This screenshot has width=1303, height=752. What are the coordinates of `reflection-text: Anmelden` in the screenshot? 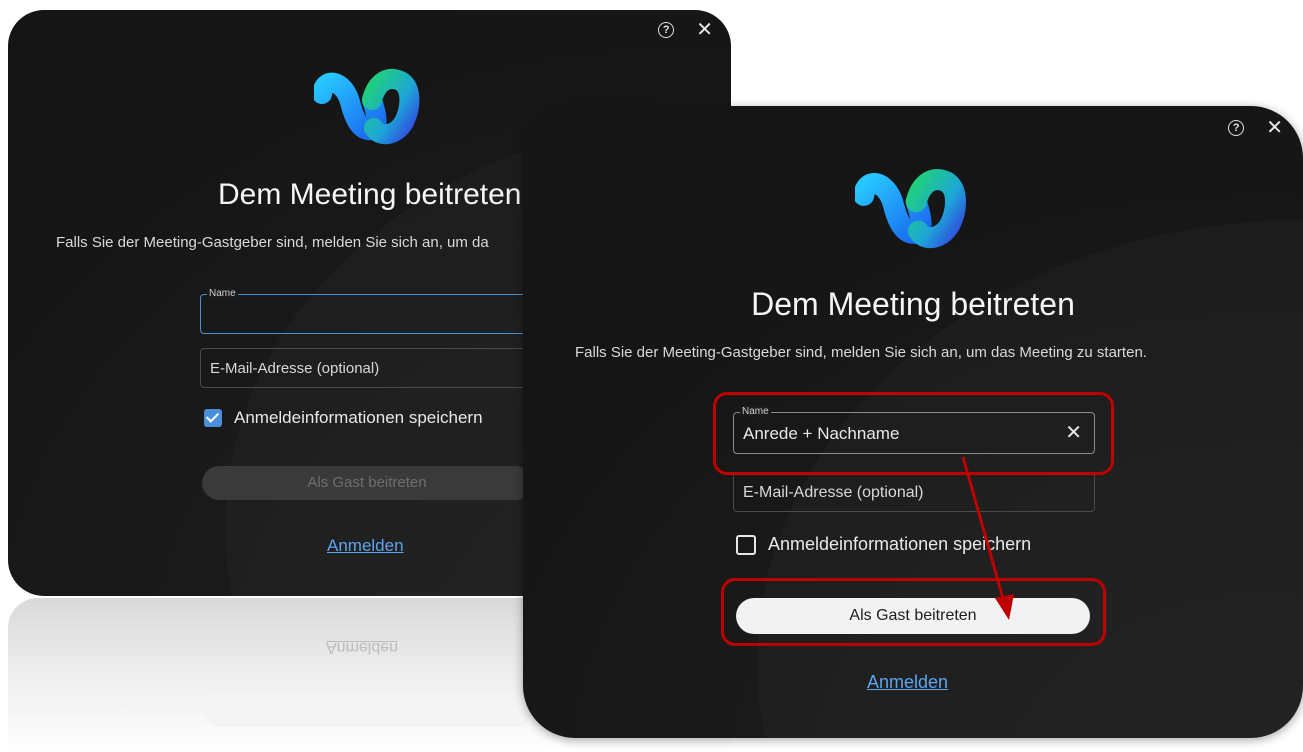 It's located at (362, 647).